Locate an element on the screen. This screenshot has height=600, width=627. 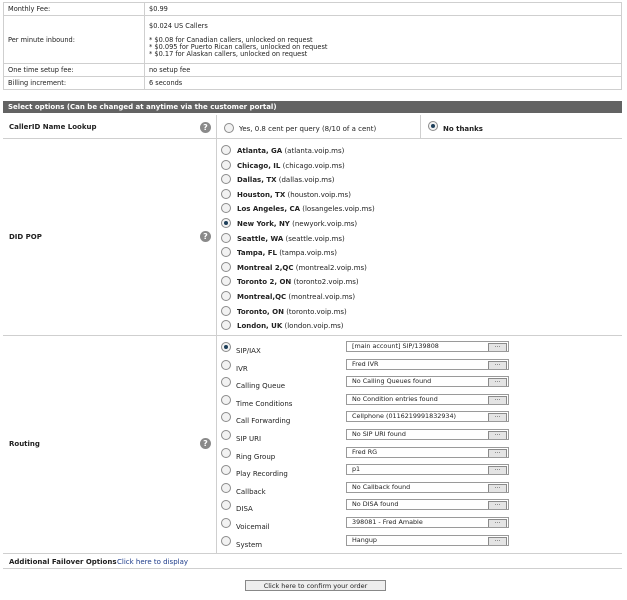
did-pop-city: Tampa, FL is located at coordinates (257, 253).